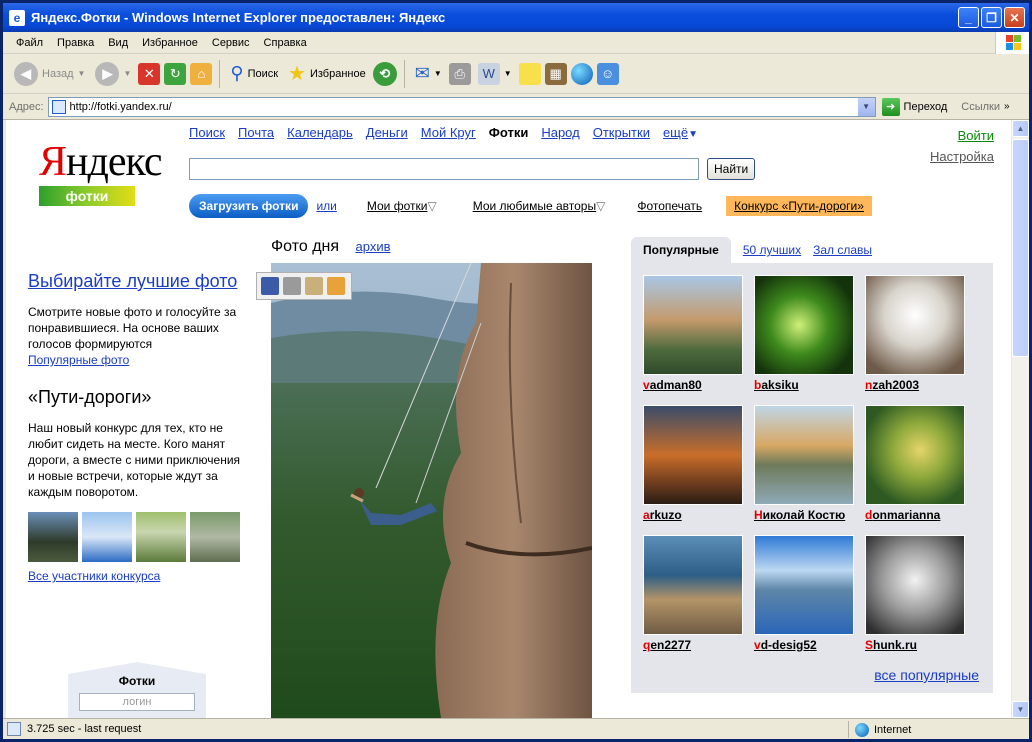 This screenshot has width=1032, height=742. Describe the element at coordinates (249, 206) in the screenshot. I see `upload-button: Загрузить фотки` at that location.